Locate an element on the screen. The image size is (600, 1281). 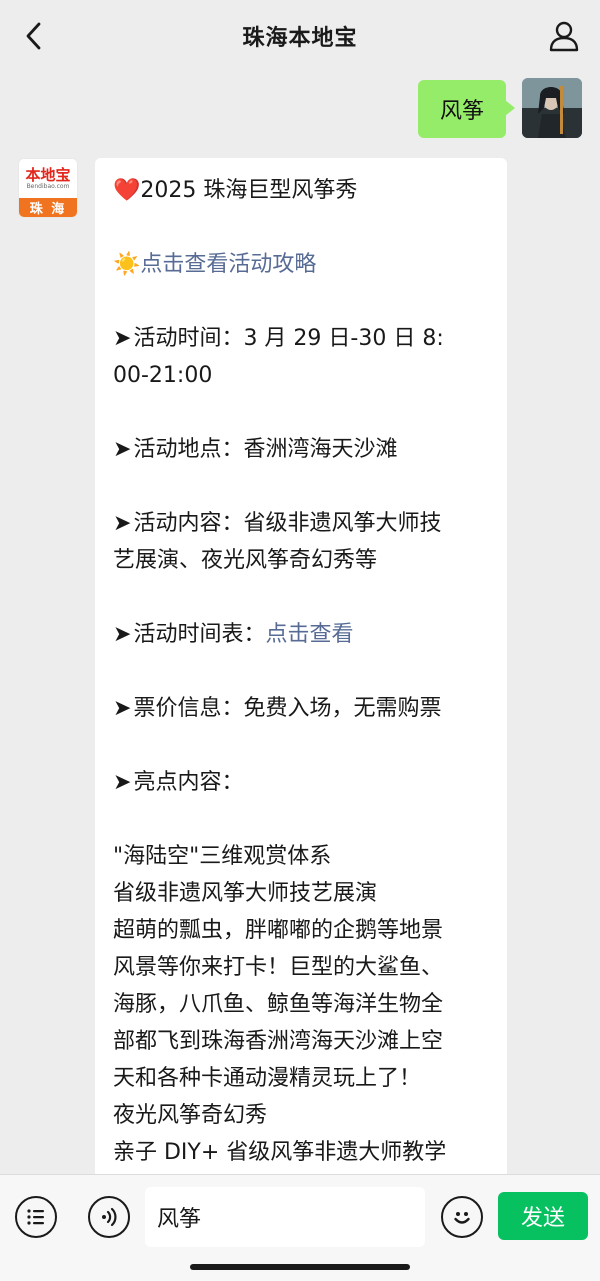
highlight-item: 风景等你来打卡！巨型的大鲨鱼、 is located at coordinates (278, 967).